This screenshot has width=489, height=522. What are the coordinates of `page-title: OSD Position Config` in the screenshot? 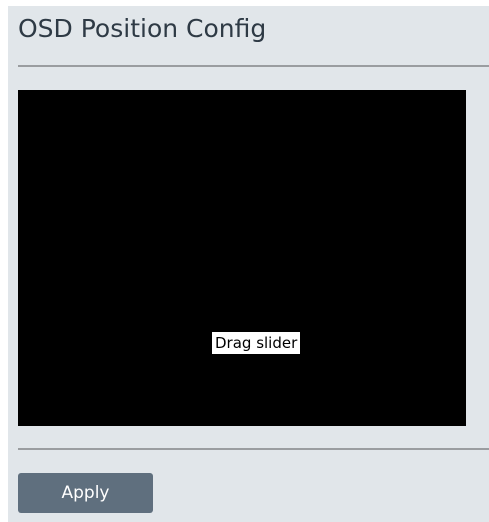 It's located at (142, 28).